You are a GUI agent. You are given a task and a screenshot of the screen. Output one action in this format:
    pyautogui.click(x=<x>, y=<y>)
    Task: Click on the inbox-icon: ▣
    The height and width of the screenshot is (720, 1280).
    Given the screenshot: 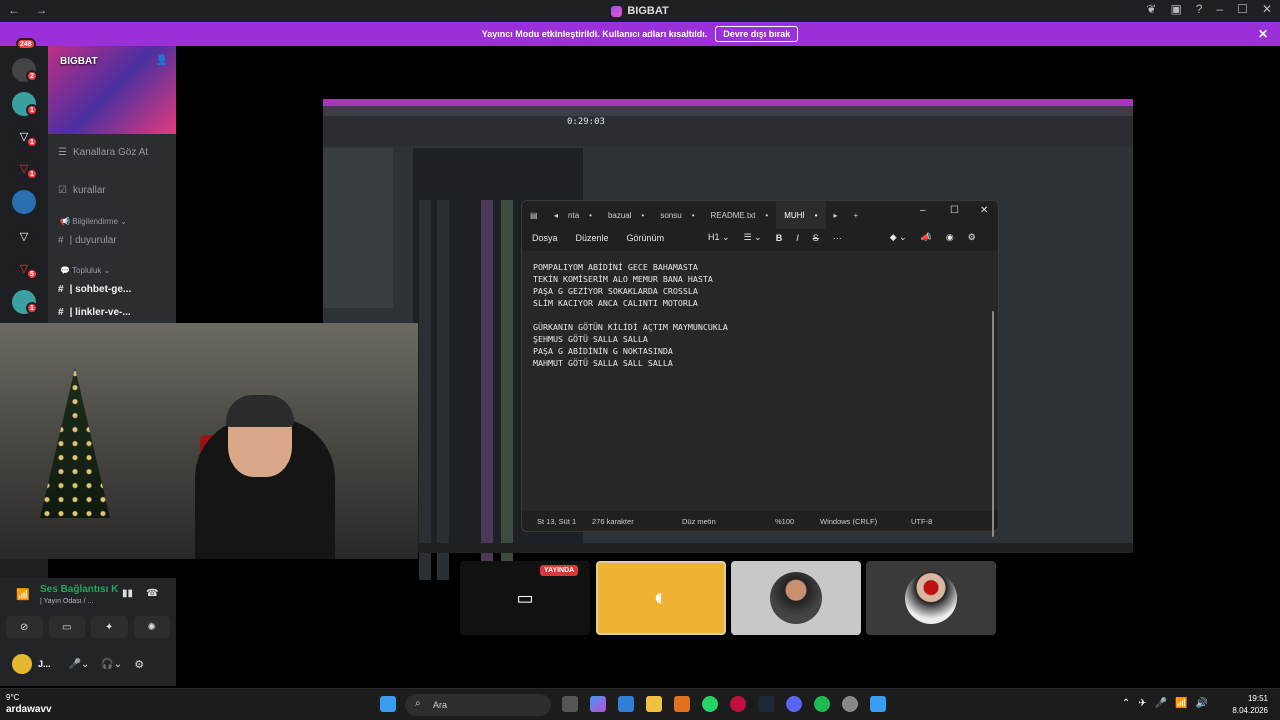 What is the action you would take?
    pyautogui.click(x=1175, y=9)
    